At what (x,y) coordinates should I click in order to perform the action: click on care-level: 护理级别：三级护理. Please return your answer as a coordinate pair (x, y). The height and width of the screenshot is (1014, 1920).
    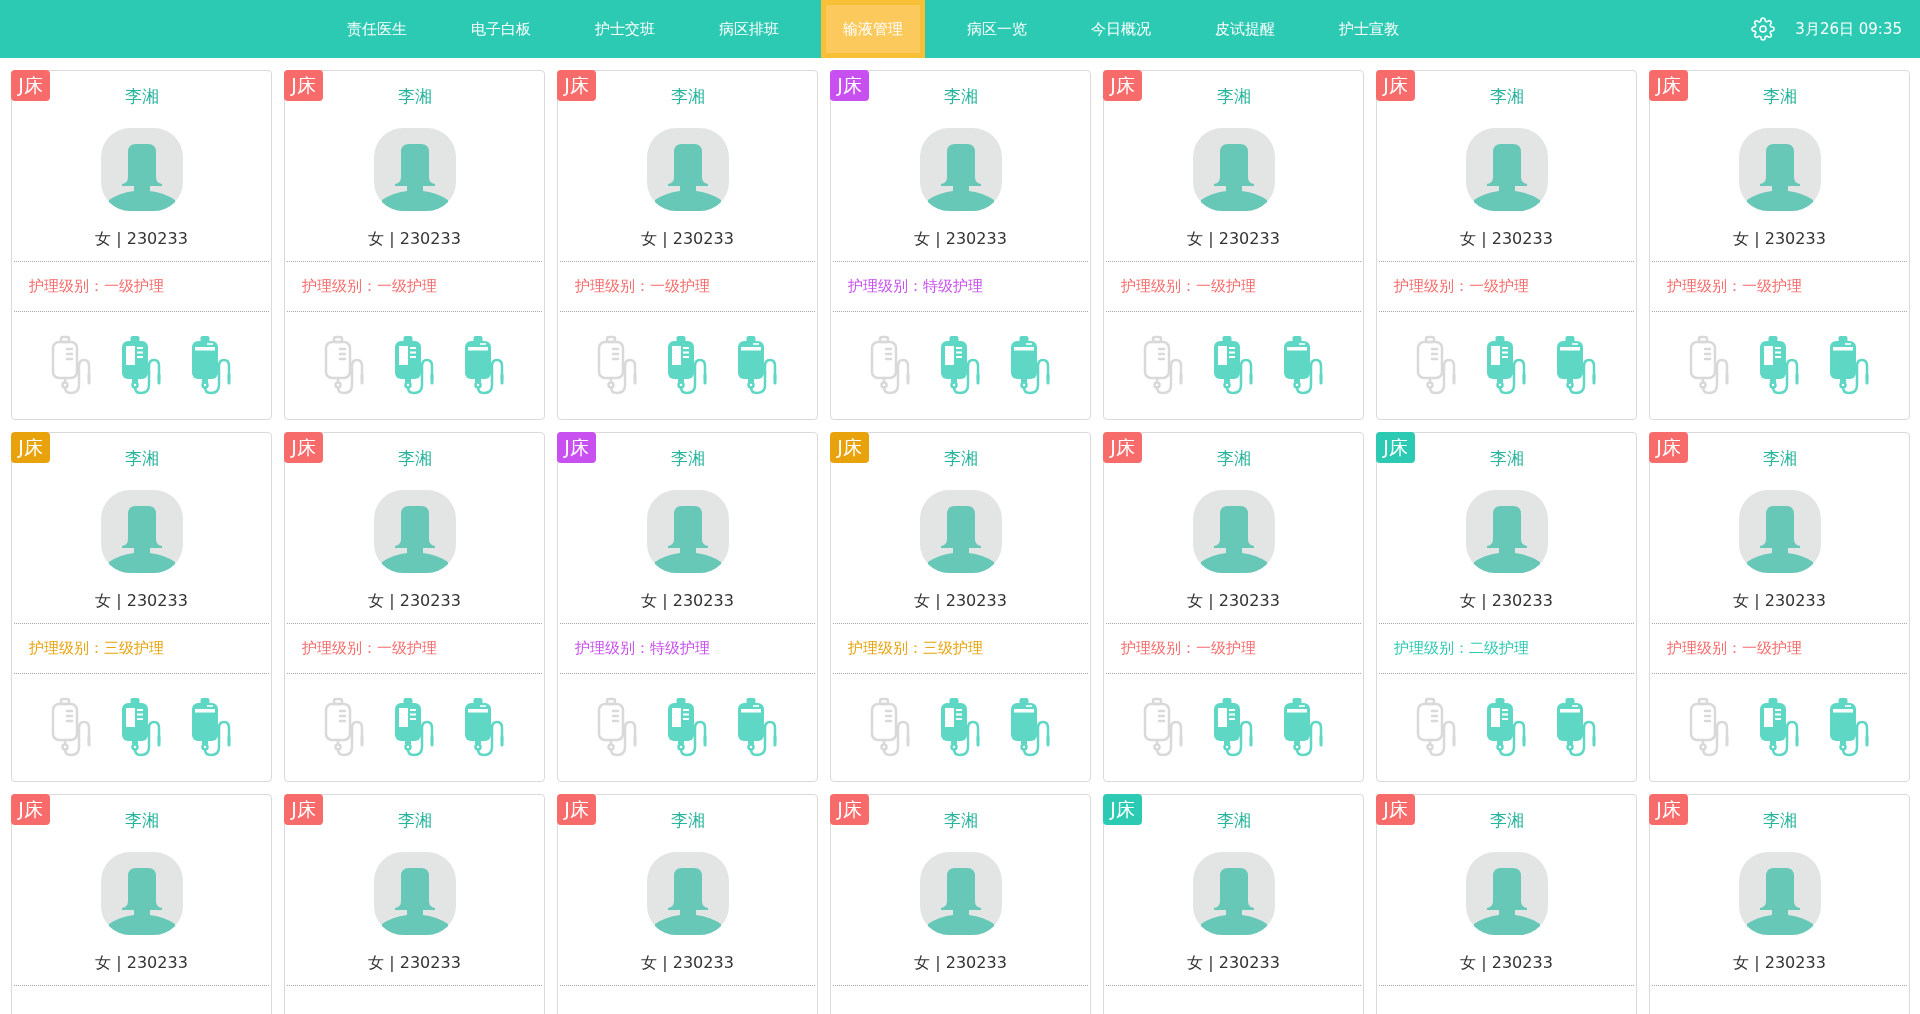
    Looking at the image, I should click on (96, 648).